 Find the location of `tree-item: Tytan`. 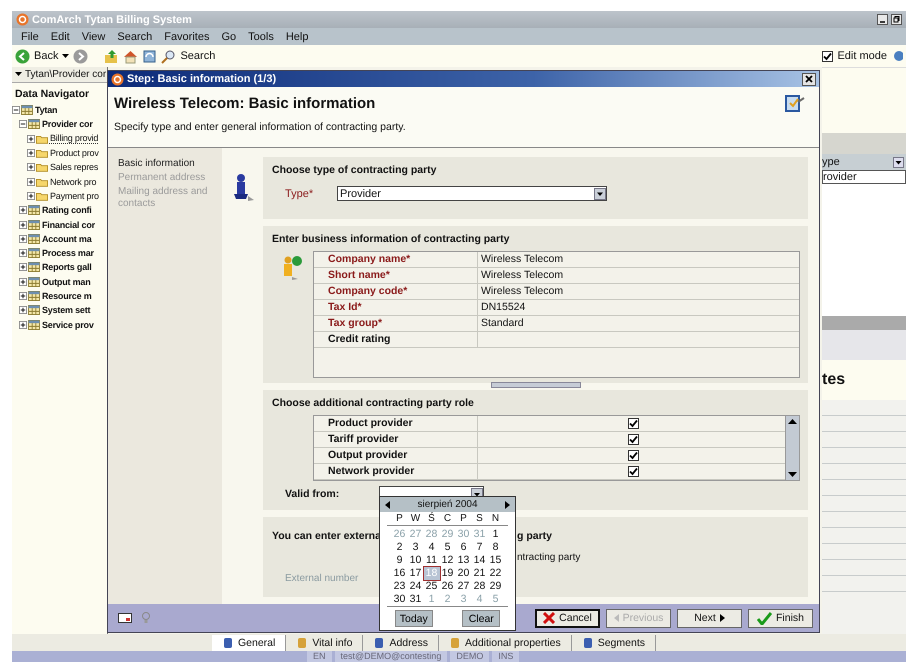

tree-item: Tytan is located at coordinates (46, 110).